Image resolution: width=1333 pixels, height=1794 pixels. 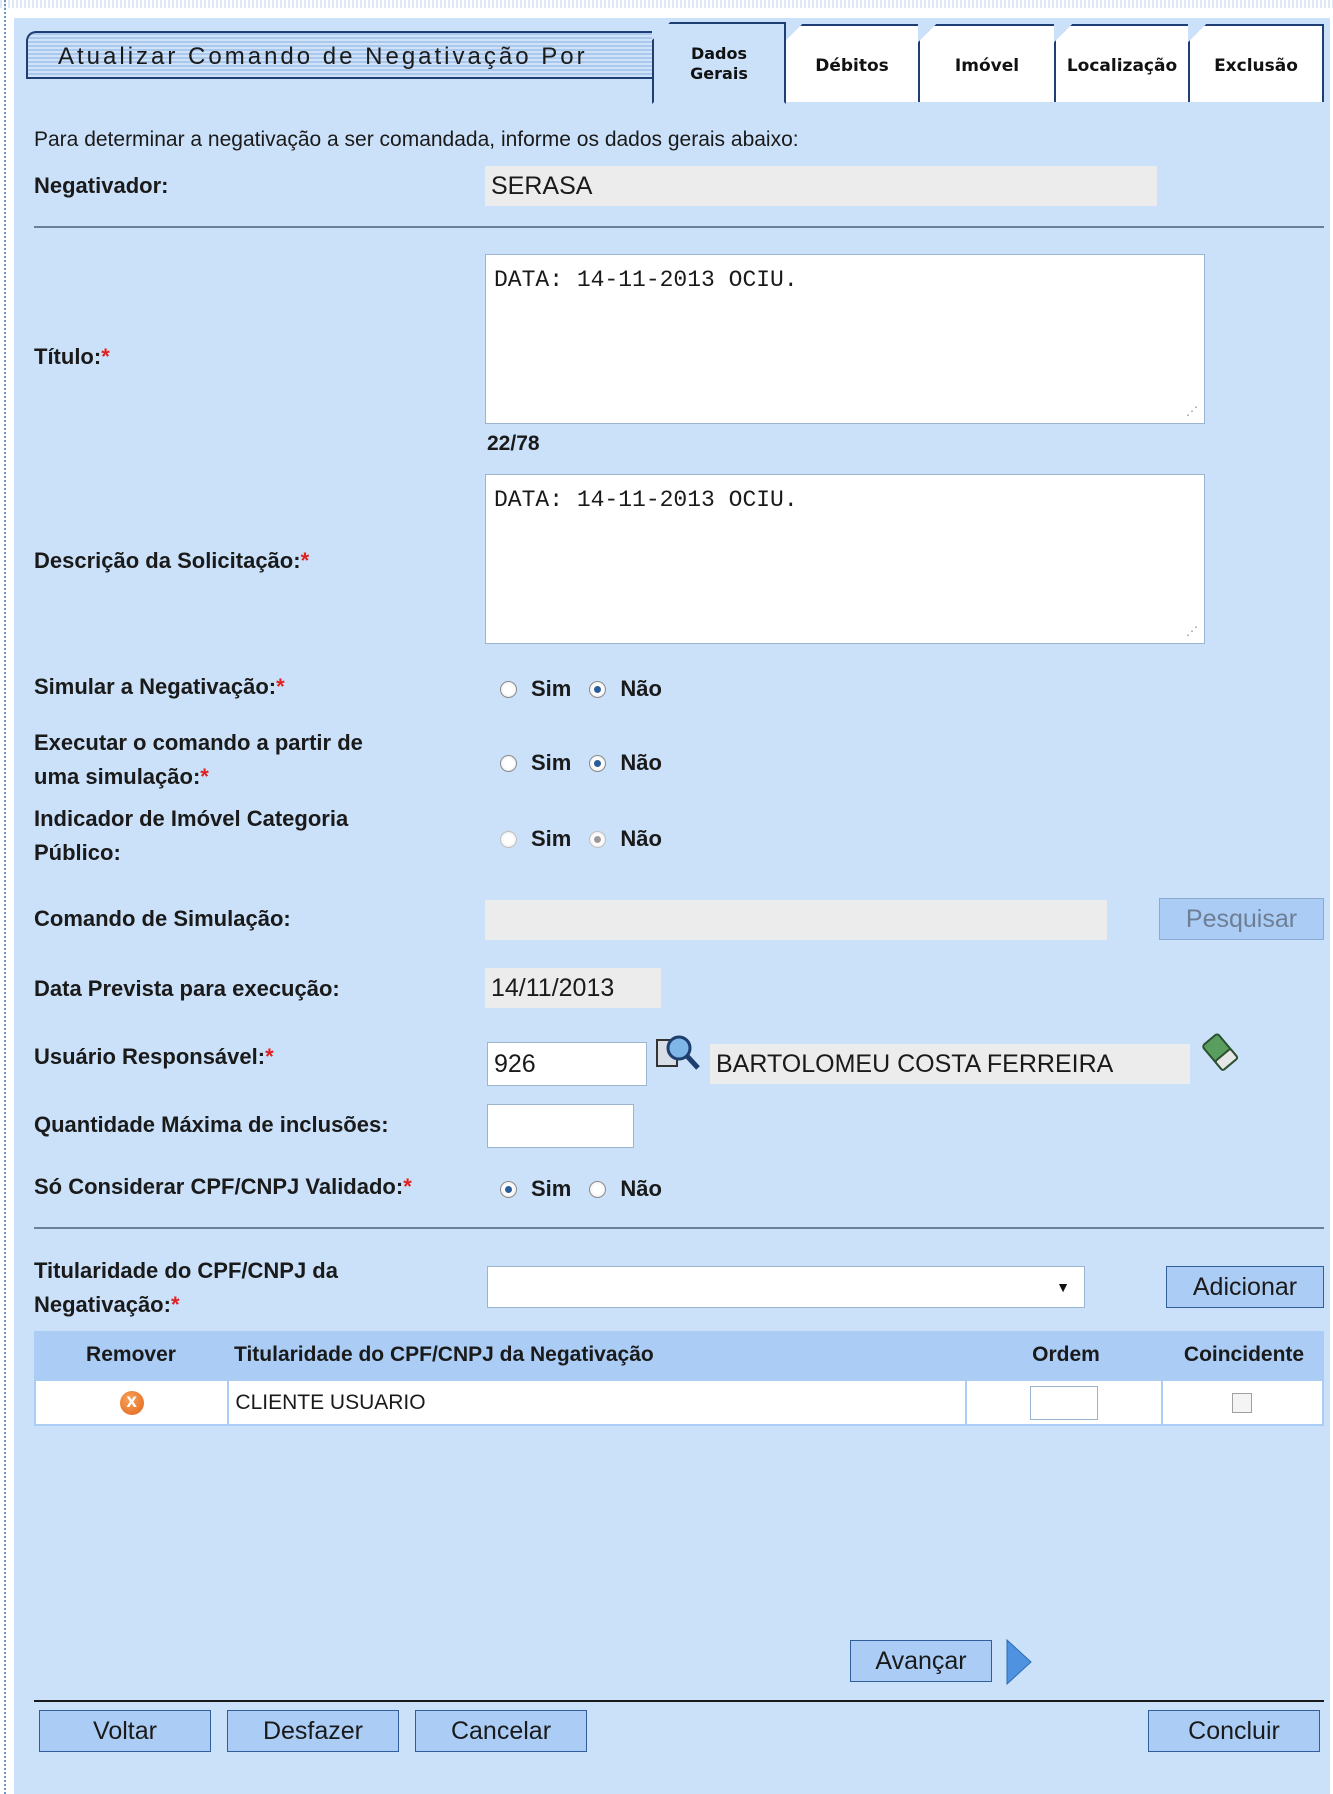 What do you see at coordinates (598, 689) in the screenshot?
I see `simular-nao-radio` at bounding box center [598, 689].